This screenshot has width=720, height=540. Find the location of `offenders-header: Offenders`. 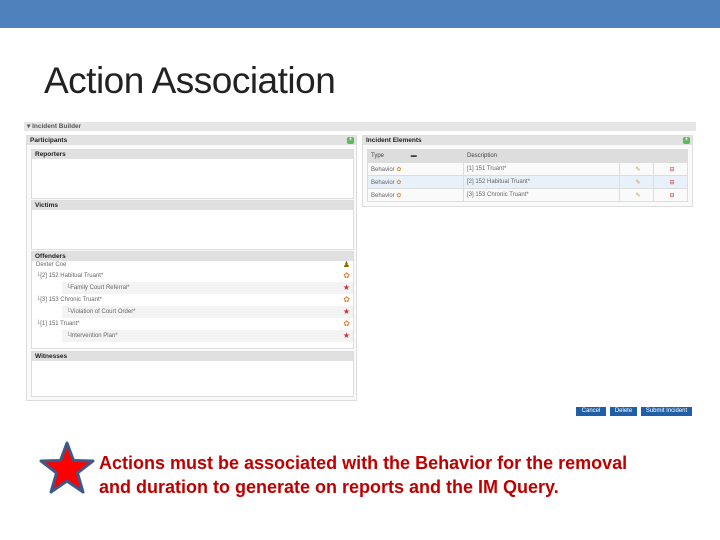

offenders-header: Offenders is located at coordinates (192, 256).